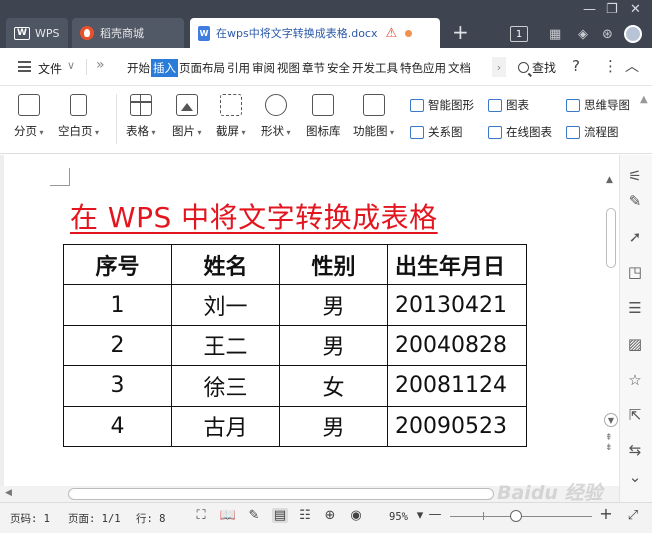 The height and width of the screenshot is (533, 652). What do you see at coordinates (607, 34) in the screenshot?
I see `profile-icon: ⊛` at bounding box center [607, 34].